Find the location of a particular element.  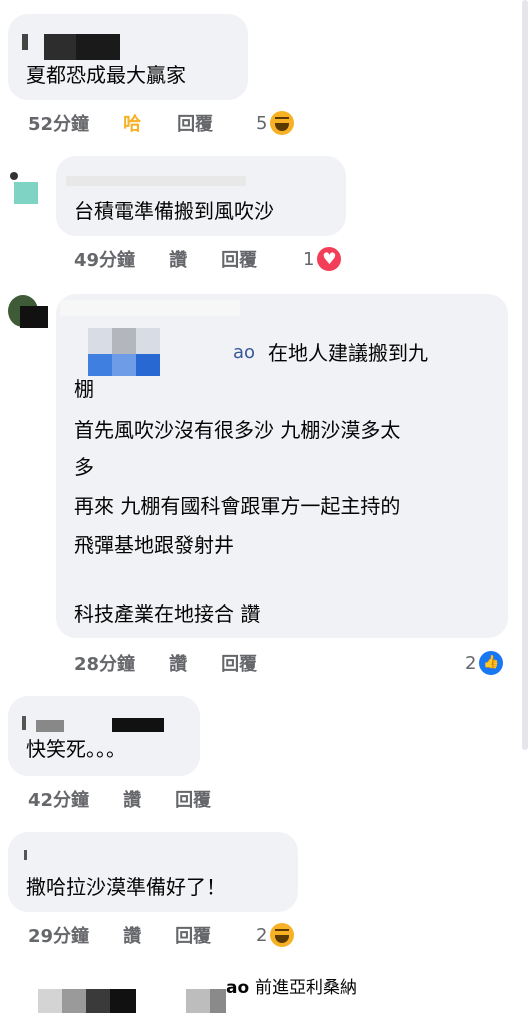

comment-meta: 29分鐘 讚 回覆 is located at coordinates (119, 935).